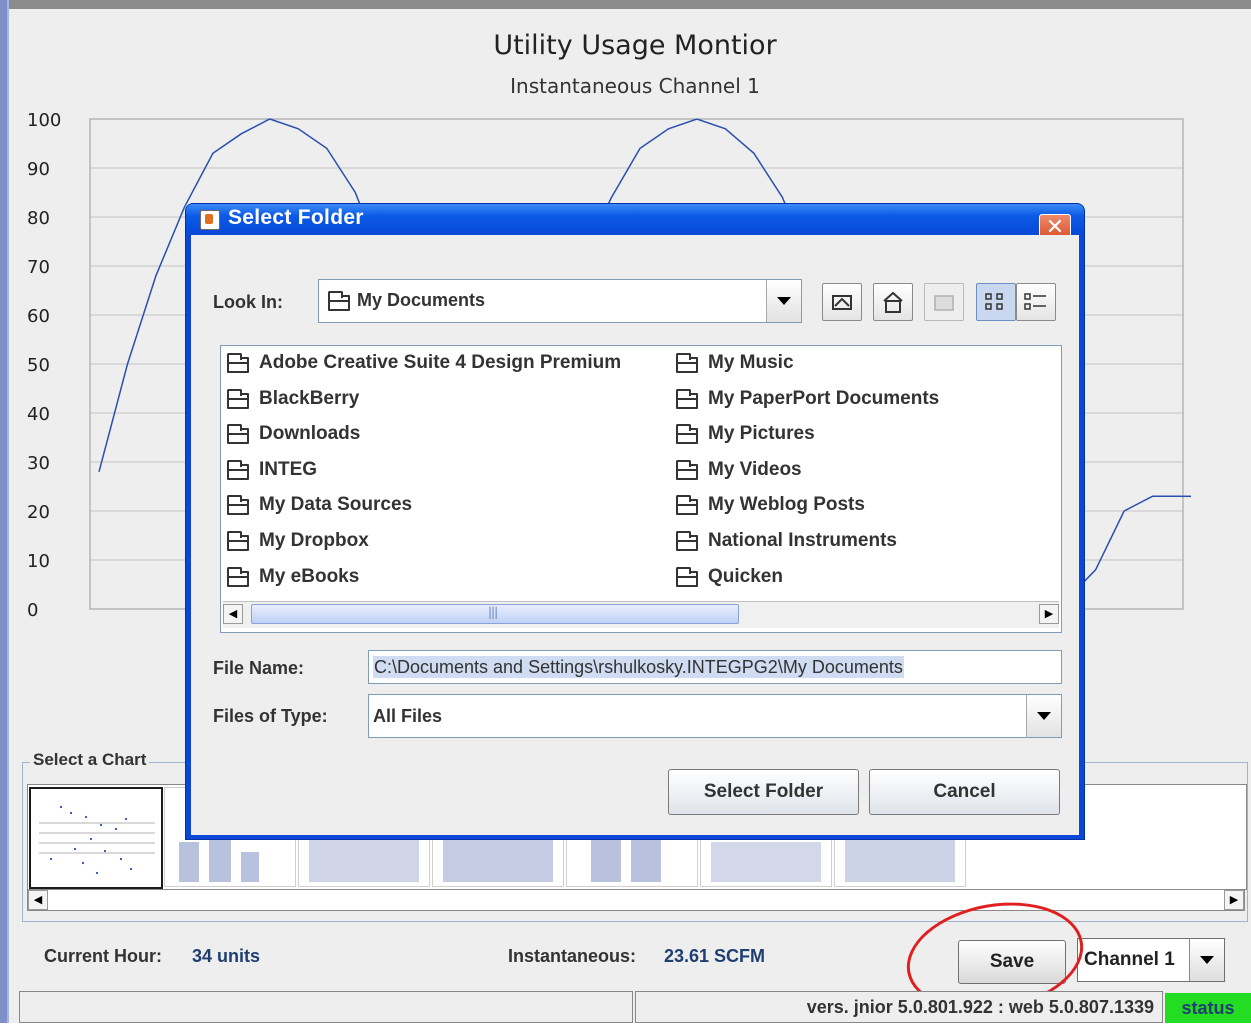  What do you see at coordinates (309, 398) in the screenshot?
I see `folder-name: BlackBerry` at bounding box center [309, 398].